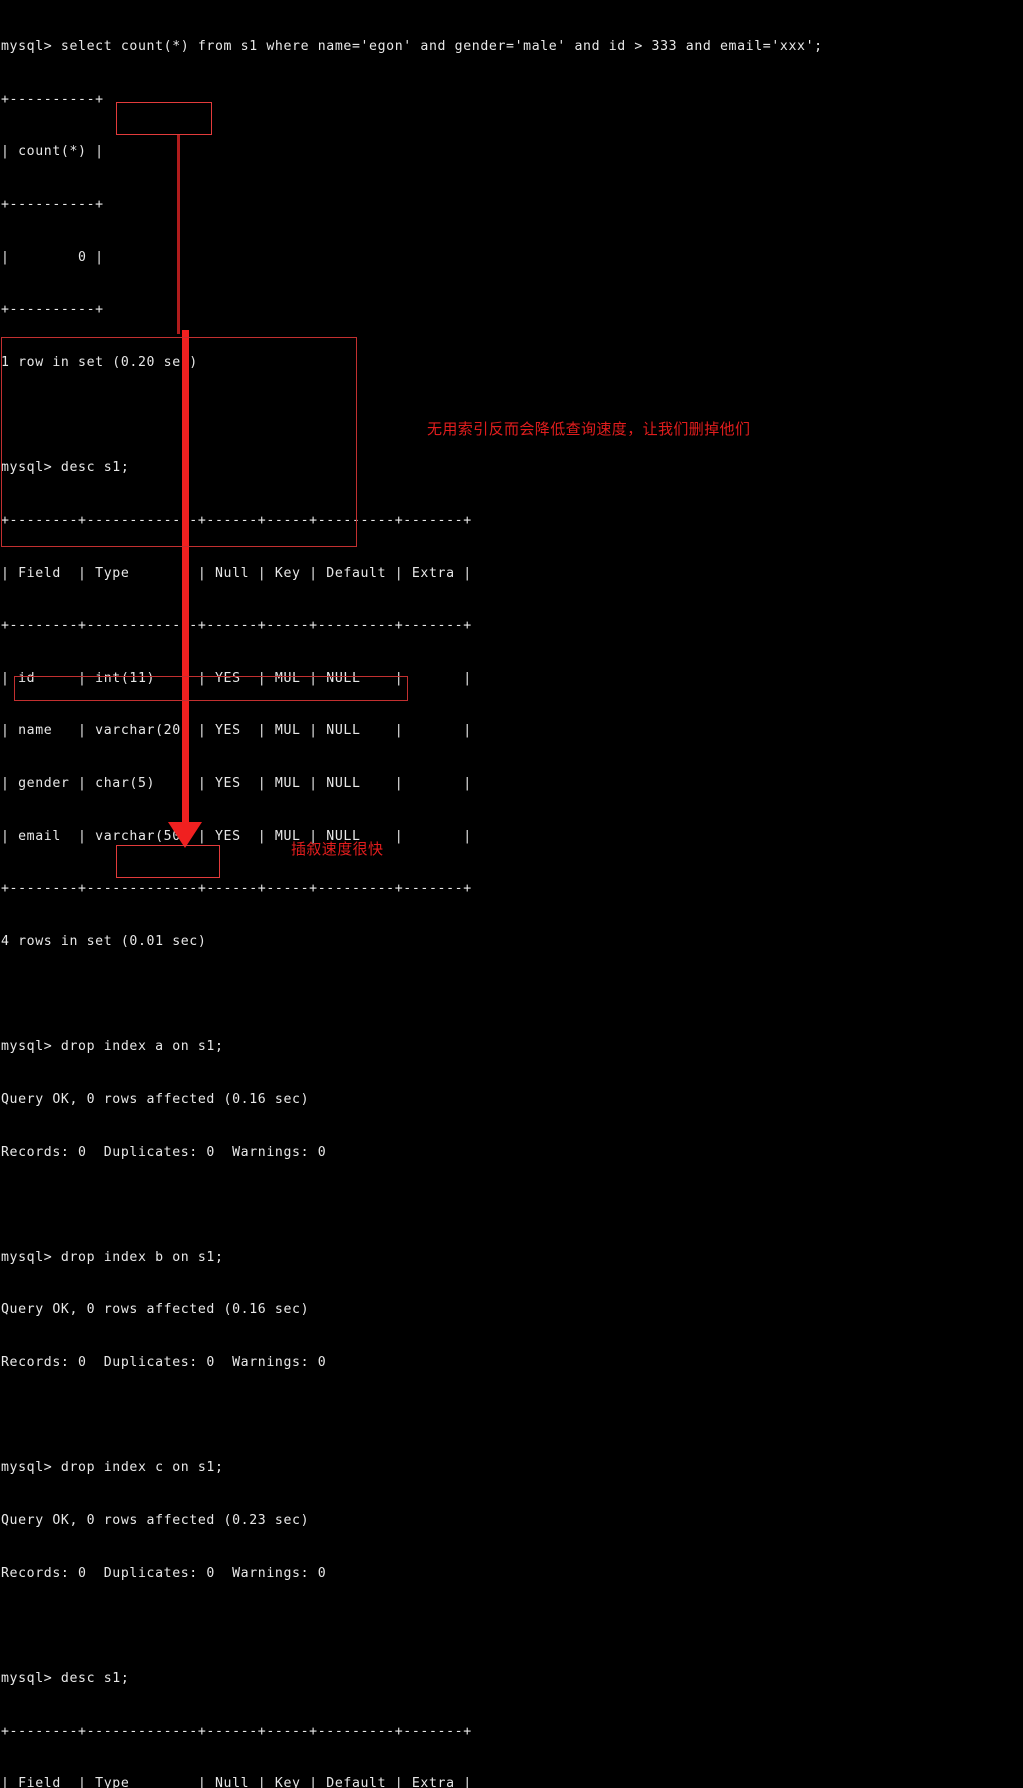 The width and height of the screenshot is (1023, 1788). Describe the element at coordinates (112, 1257) in the screenshot. I see `terminal-line: mysql> drop index b on s1;` at that location.